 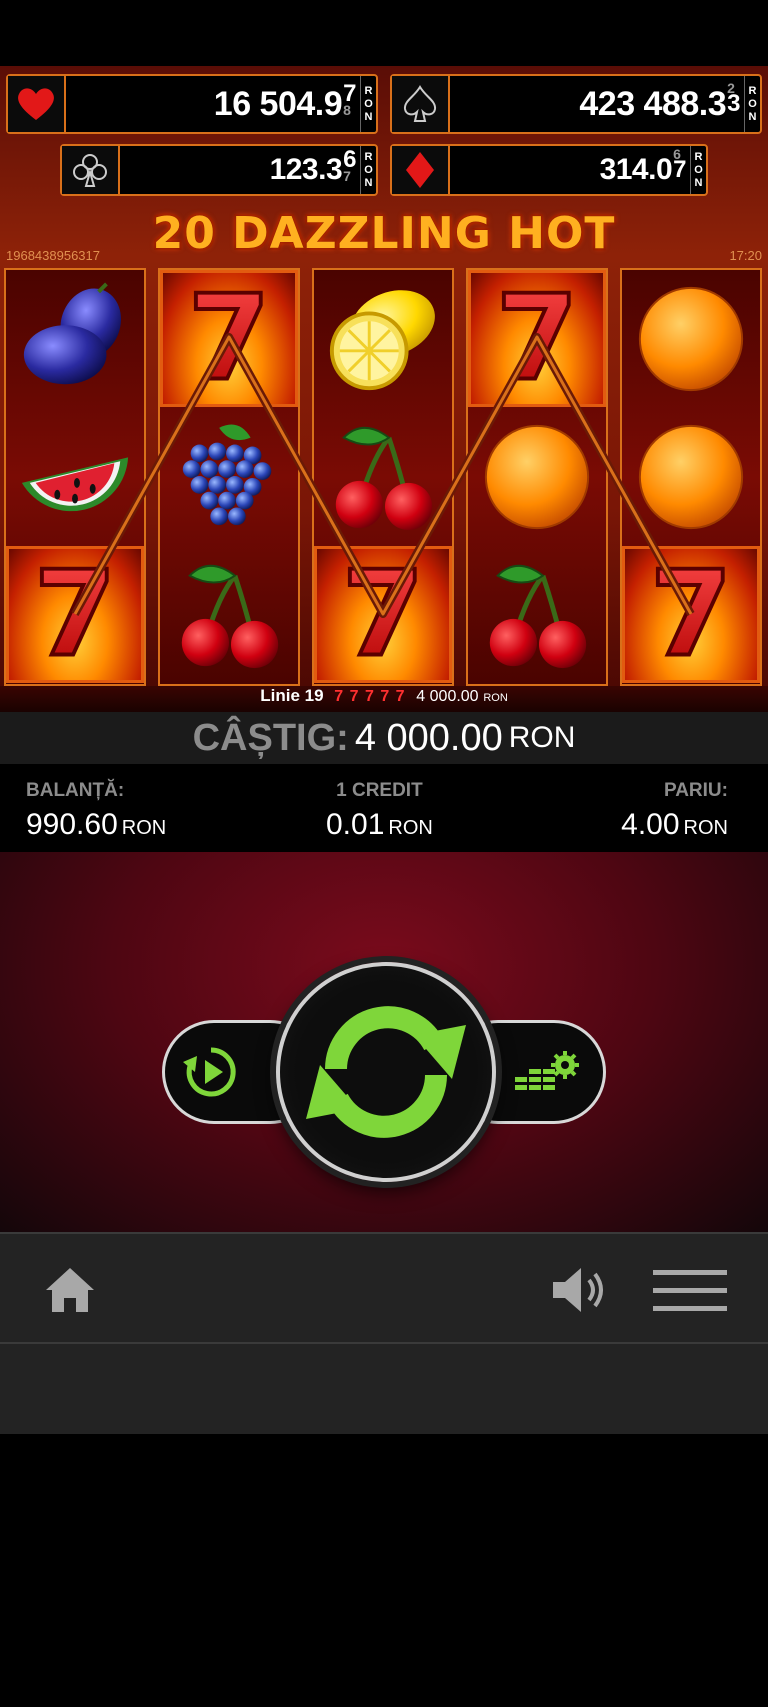 What do you see at coordinates (636, 169) in the screenshot?
I see `jackpot-diamonds-value: 314.0` at bounding box center [636, 169].